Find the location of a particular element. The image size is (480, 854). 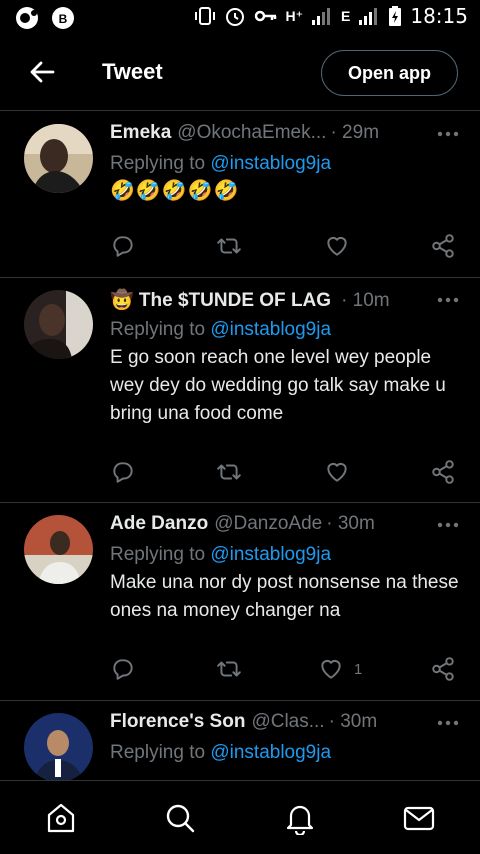

bottom-navigation is located at coordinates (240, 817).